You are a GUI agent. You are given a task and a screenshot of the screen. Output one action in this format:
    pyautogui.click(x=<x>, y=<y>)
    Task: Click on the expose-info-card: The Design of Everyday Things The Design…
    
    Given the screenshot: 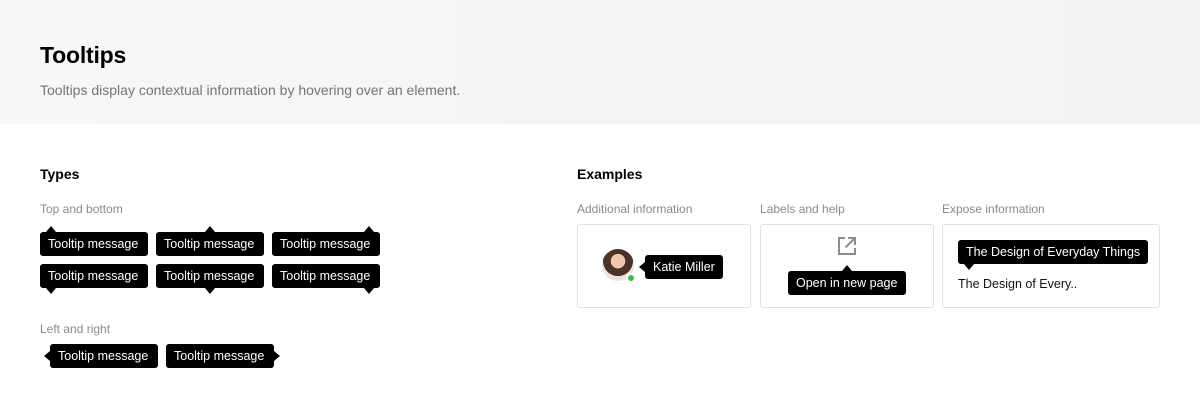 What is the action you would take?
    pyautogui.click(x=1051, y=266)
    